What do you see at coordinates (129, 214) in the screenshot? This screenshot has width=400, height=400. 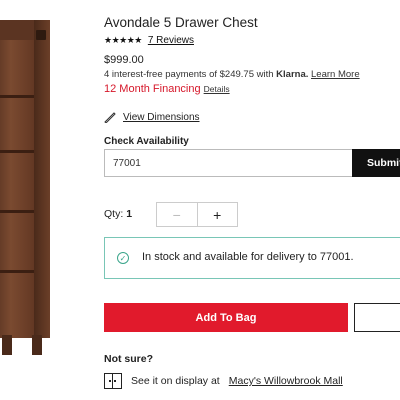 I see `quantity-value: 1` at bounding box center [129, 214].